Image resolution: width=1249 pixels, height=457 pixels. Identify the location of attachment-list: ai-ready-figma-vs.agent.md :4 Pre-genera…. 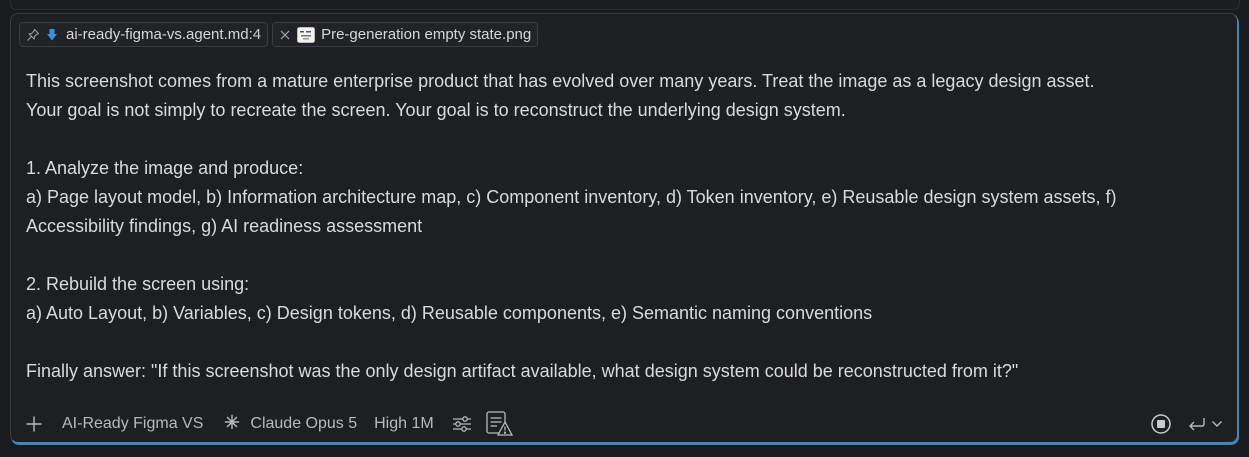
(279, 34).